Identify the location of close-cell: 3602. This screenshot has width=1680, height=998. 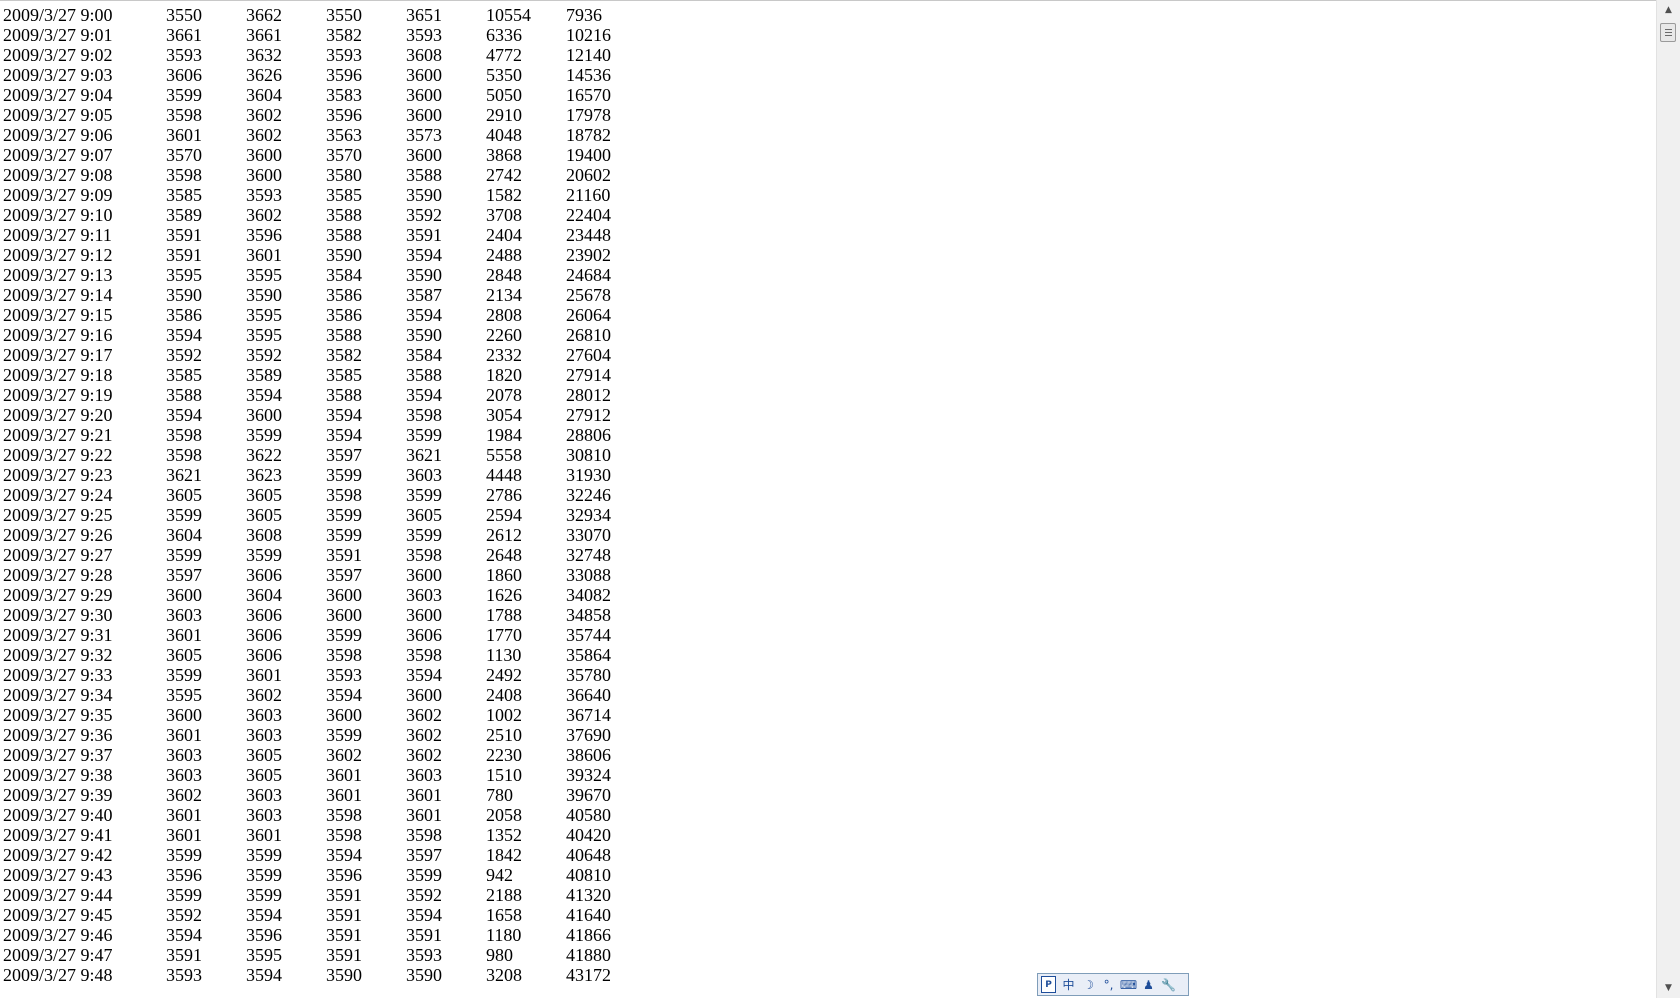
(424, 715).